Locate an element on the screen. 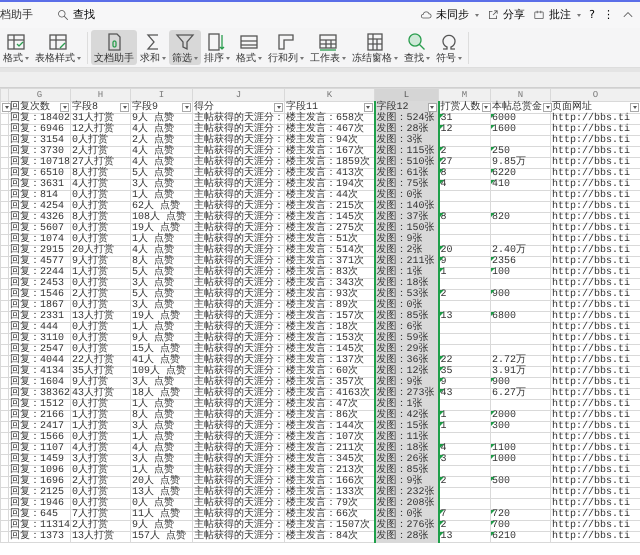 The height and width of the screenshot is (555, 640). table-cell: 1人打赏 is located at coordinates (90, 272).